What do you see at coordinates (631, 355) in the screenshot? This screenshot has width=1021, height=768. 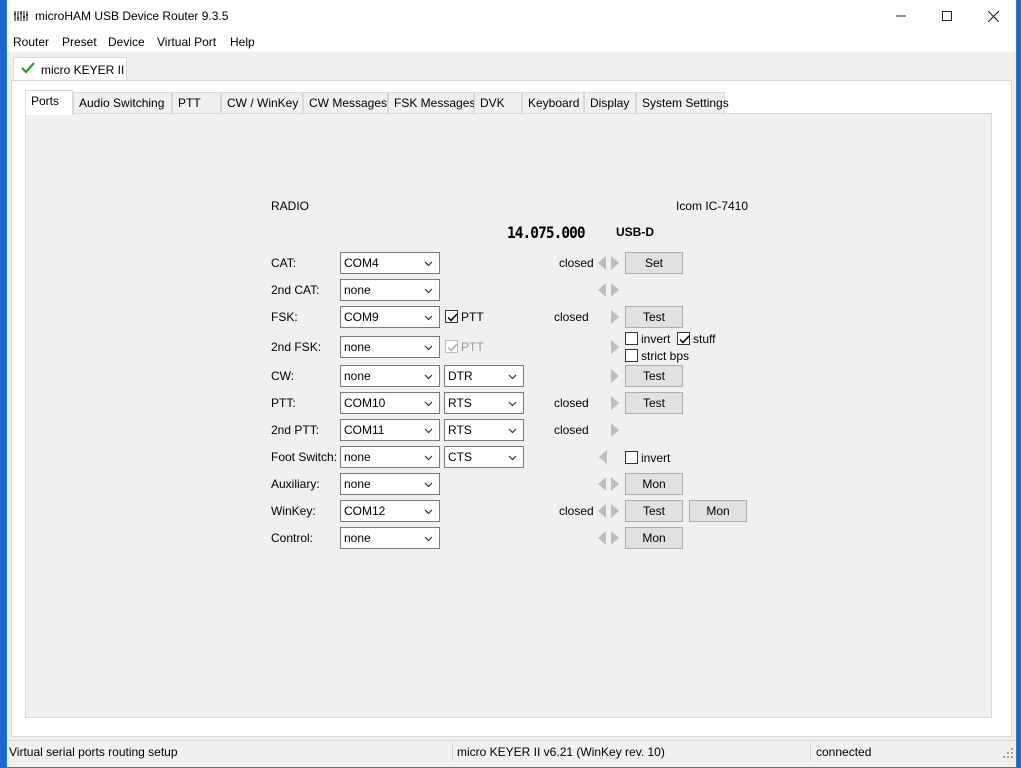 I see `fsk-strict-bps-checkbox` at bounding box center [631, 355].